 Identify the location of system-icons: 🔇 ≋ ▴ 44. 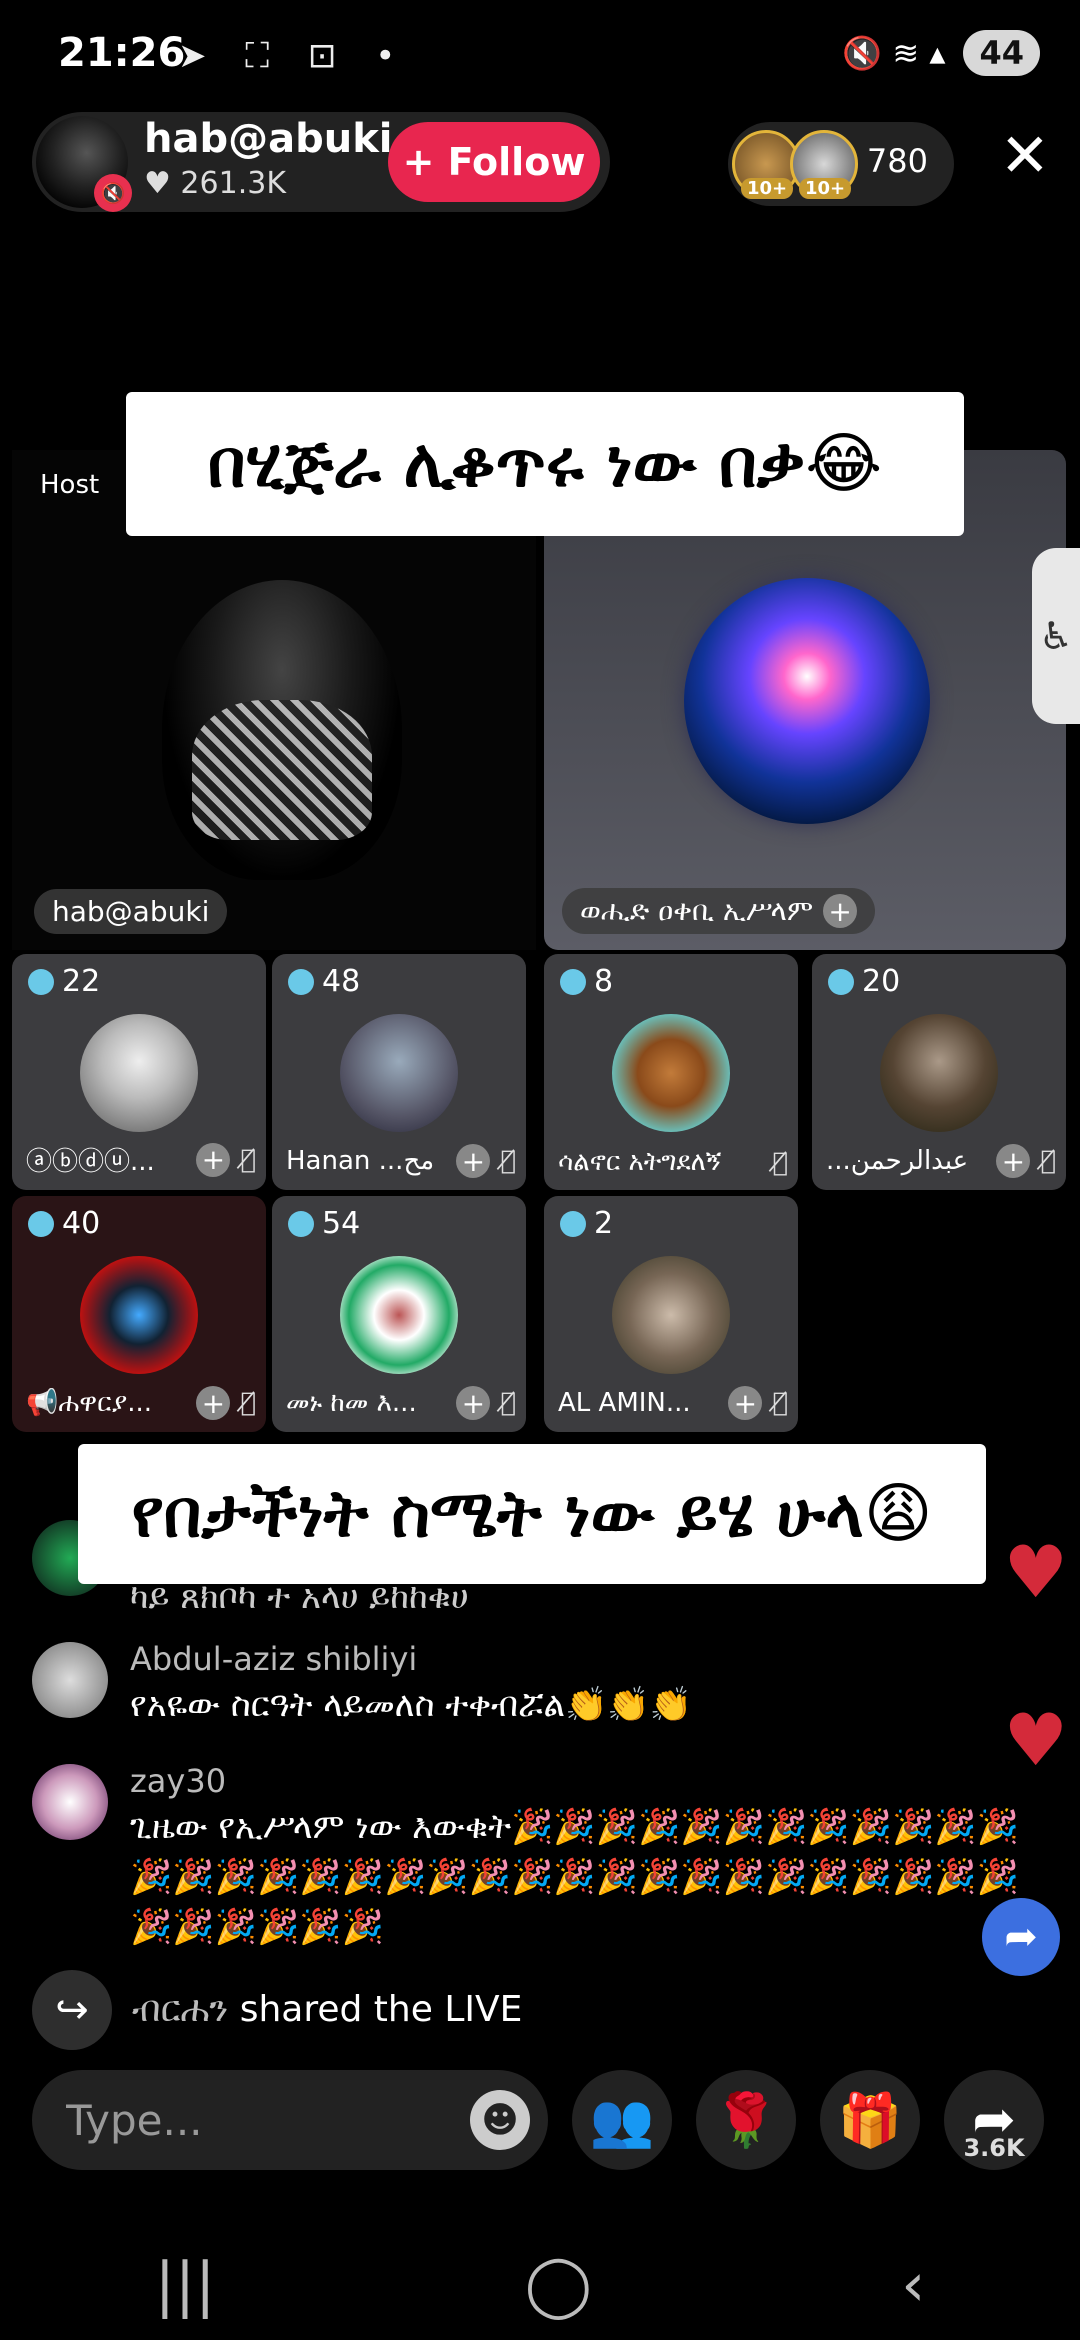
(941, 53).